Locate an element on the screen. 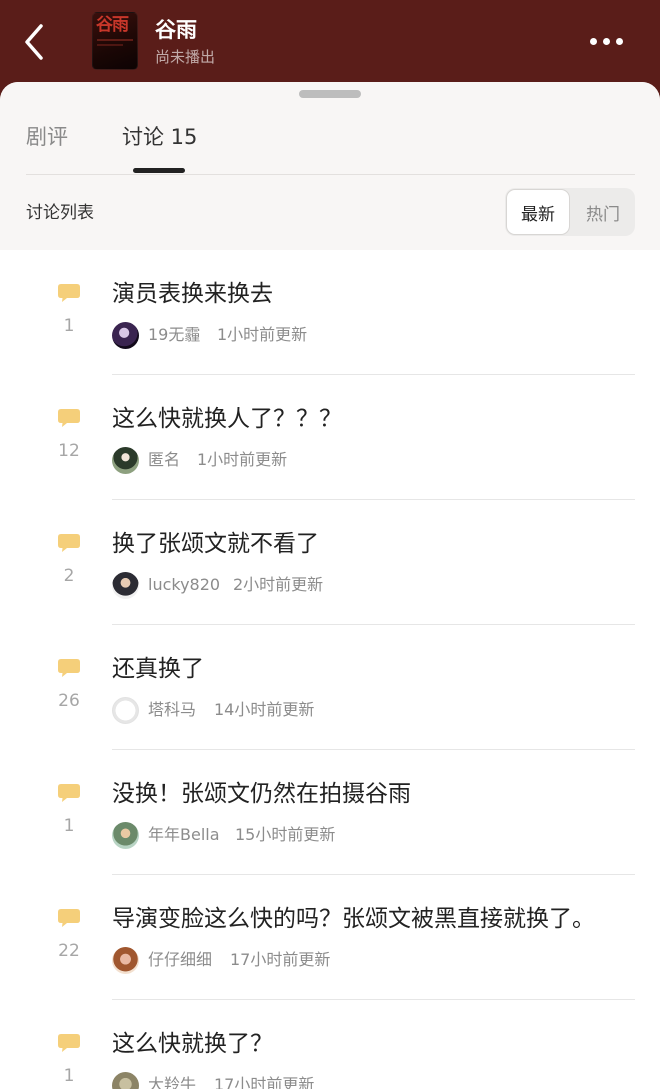 The width and height of the screenshot is (660, 1089). discussion-list-label: 讨论列表 is located at coordinates (60, 213).